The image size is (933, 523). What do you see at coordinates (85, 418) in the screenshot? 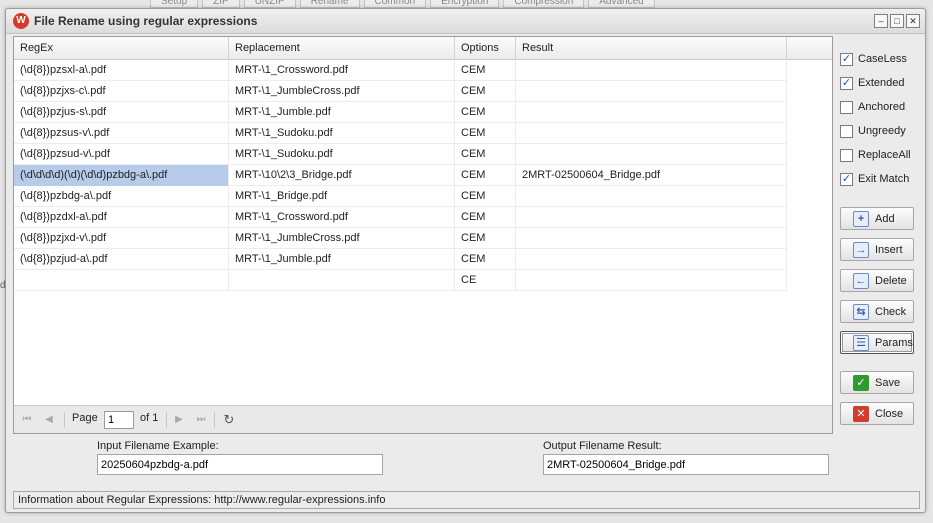
I see `page-label: Page` at bounding box center [85, 418].